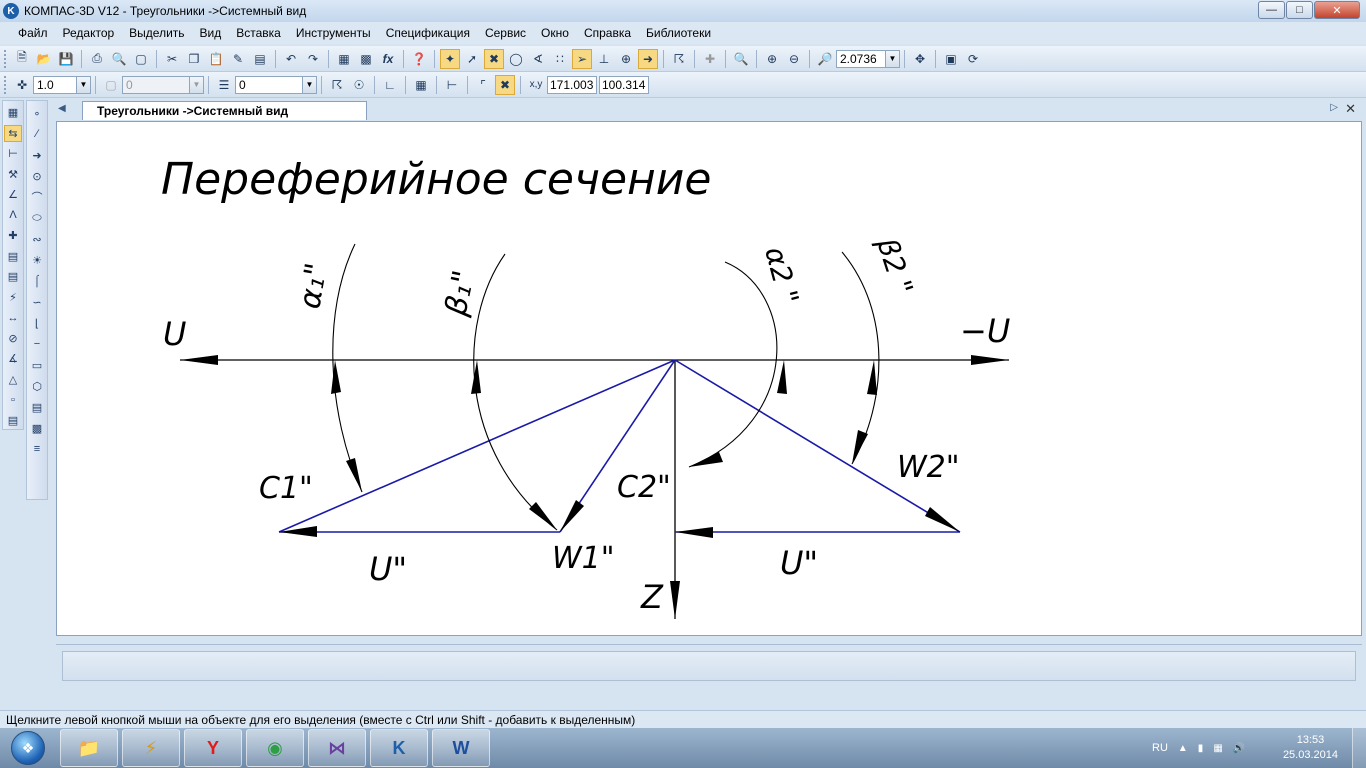 This screenshot has width=1366, height=768. What do you see at coordinates (337, 85) in the screenshot?
I see `snap-local-icon: ☈` at bounding box center [337, 85].